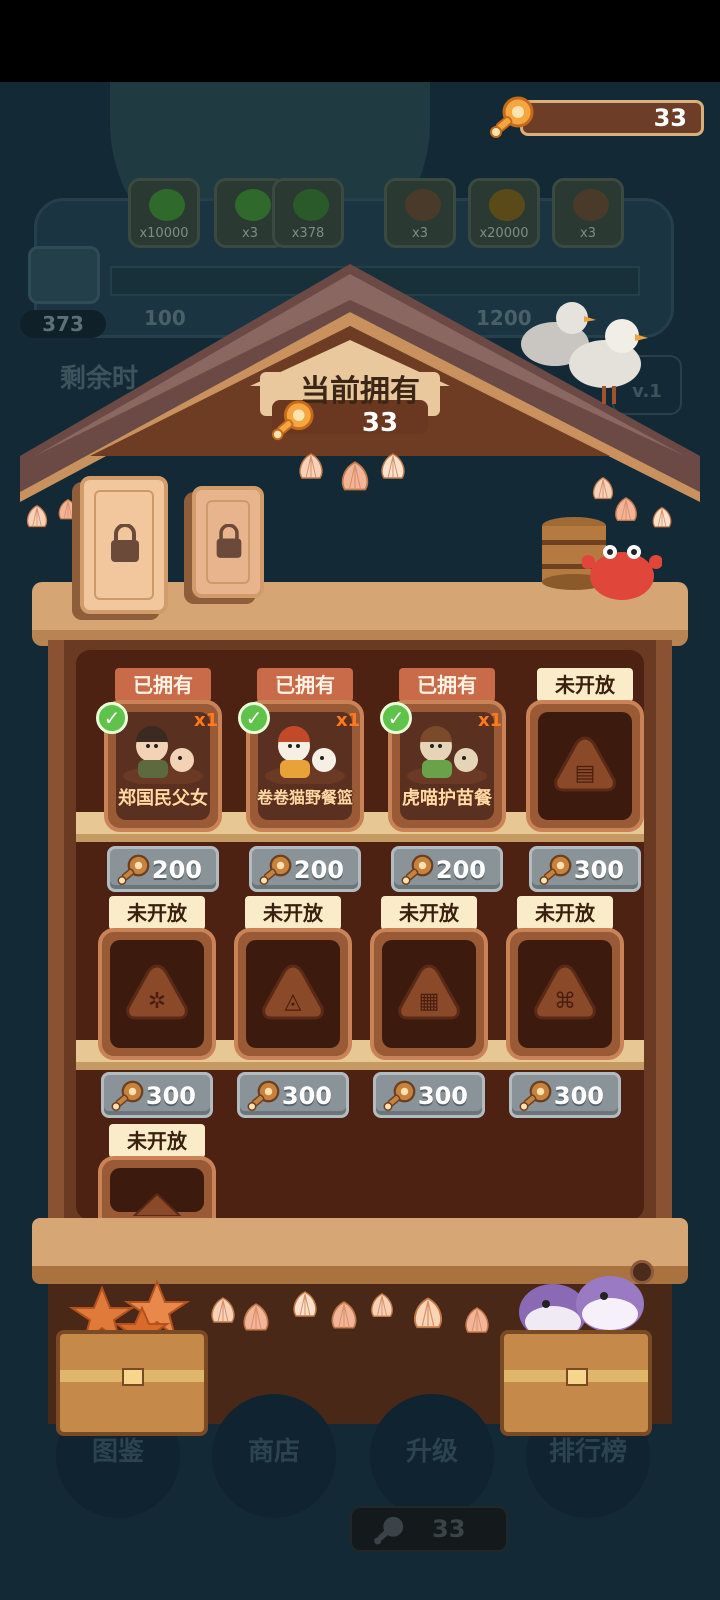  I want to click on currency-value: 33, so click(670, 118).